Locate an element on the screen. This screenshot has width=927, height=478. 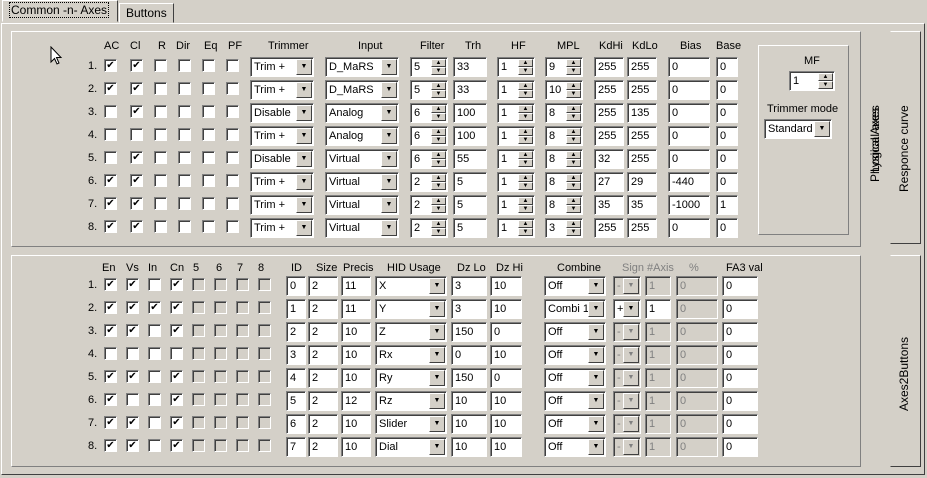
filter-spinner: 2 ▲ ▼ is located at coordinates (429, 182).